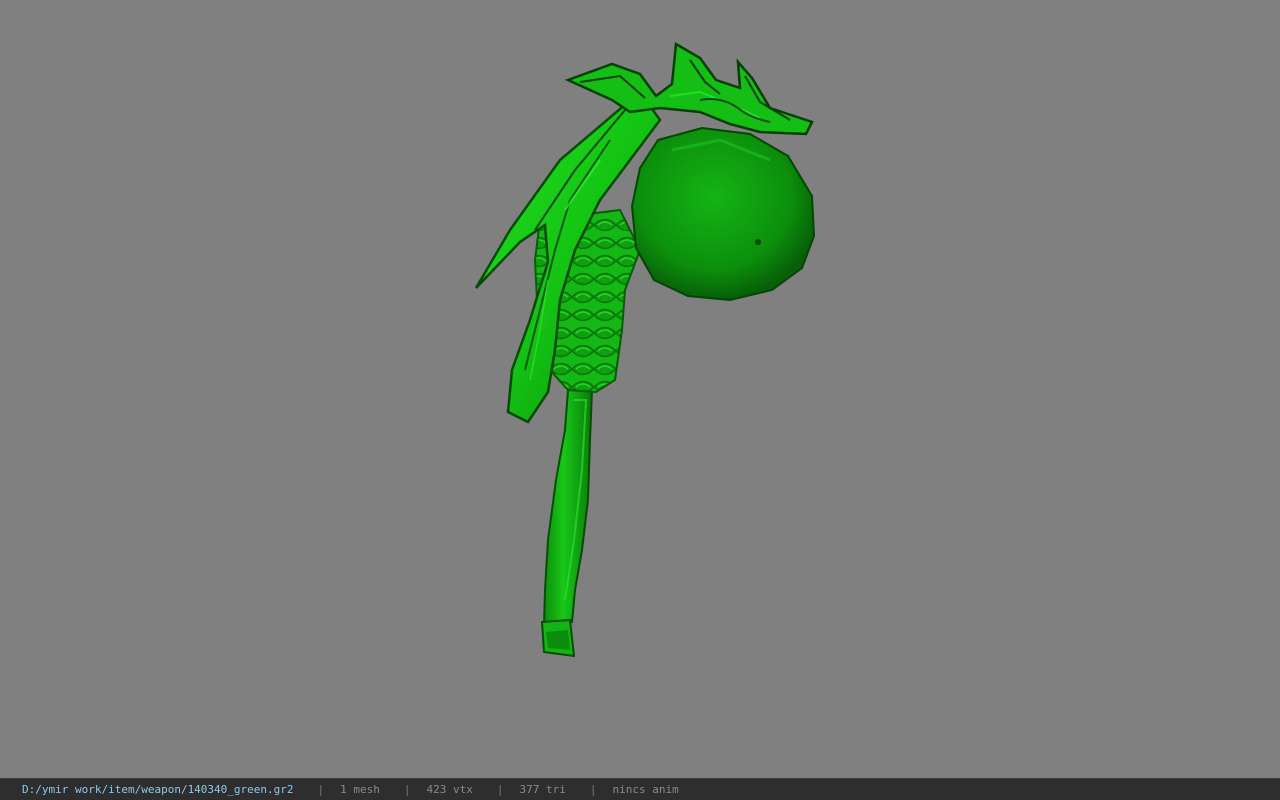 The image size is (1280, 800). What do you see at coordinates (723, 214) in the screenshot?
I see `model-orb` at bounding box center [723, 214].